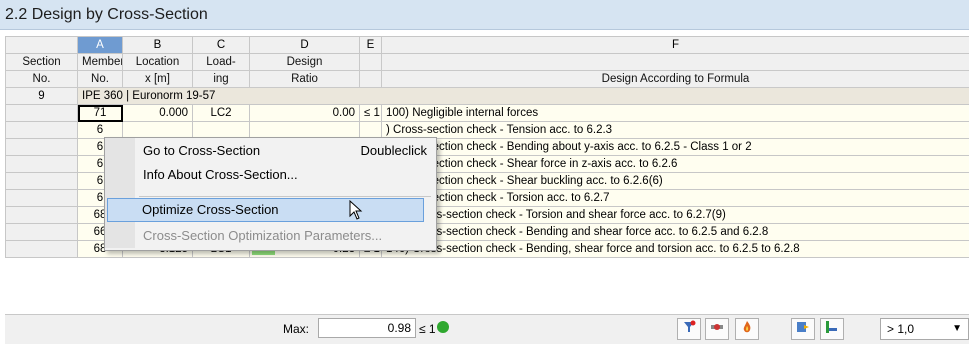 The image size is (969, 344). What do you see at coordinates (484, 15) in the screenshot?
I see `panel-title-bar: 2.2 Design by Cross-Section` at bounding box center [484, 15].